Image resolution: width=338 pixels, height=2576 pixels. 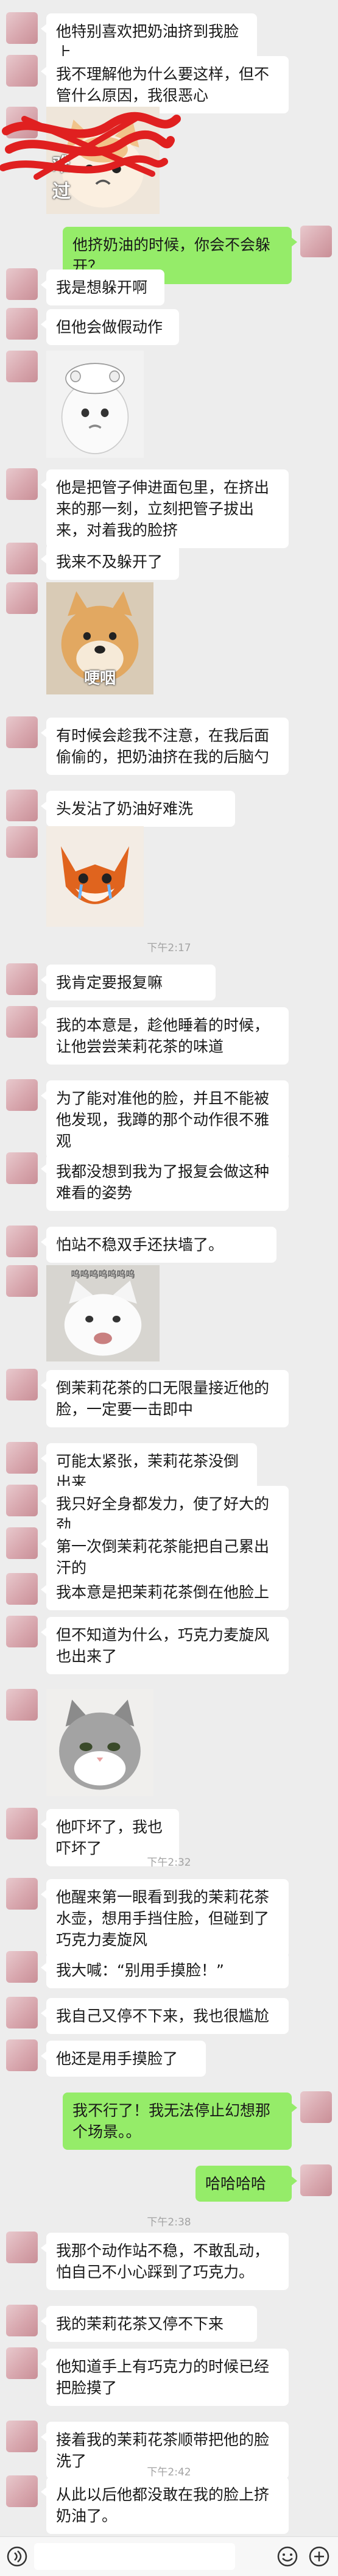 I want to click on timestamp: 下午2:38, so click(x=169, y=2222).